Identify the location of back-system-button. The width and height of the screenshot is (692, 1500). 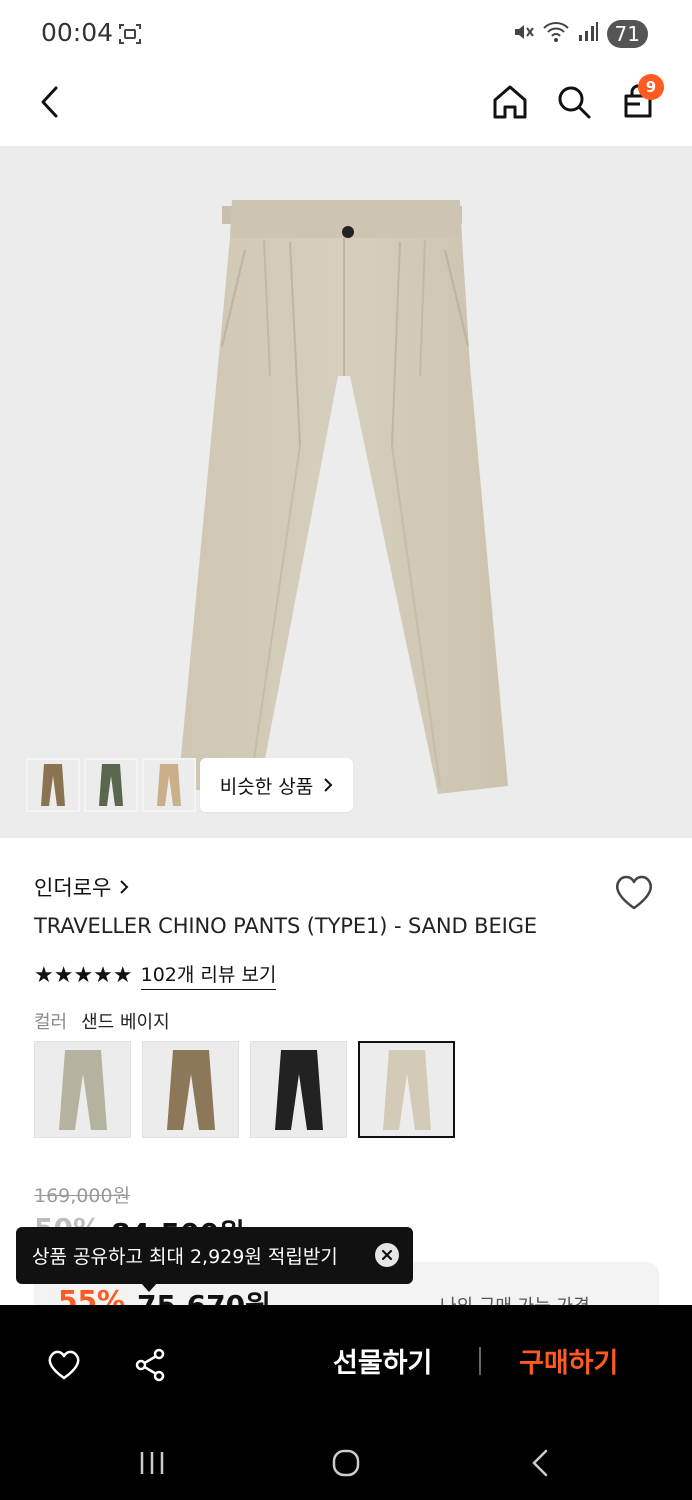
(540, 1463).